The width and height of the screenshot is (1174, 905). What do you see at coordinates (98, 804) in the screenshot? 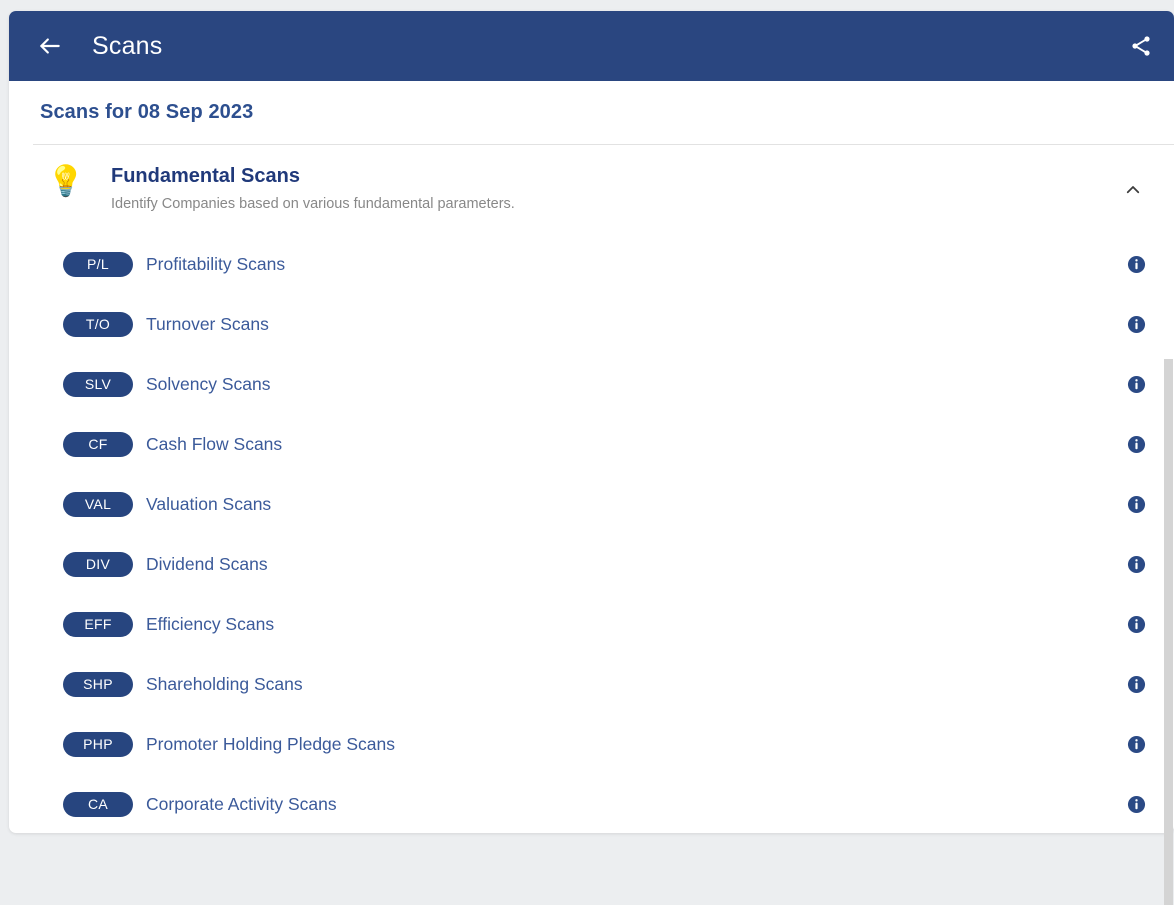
I see `scan-code-badge: CA` at bounding box center [98, 804].